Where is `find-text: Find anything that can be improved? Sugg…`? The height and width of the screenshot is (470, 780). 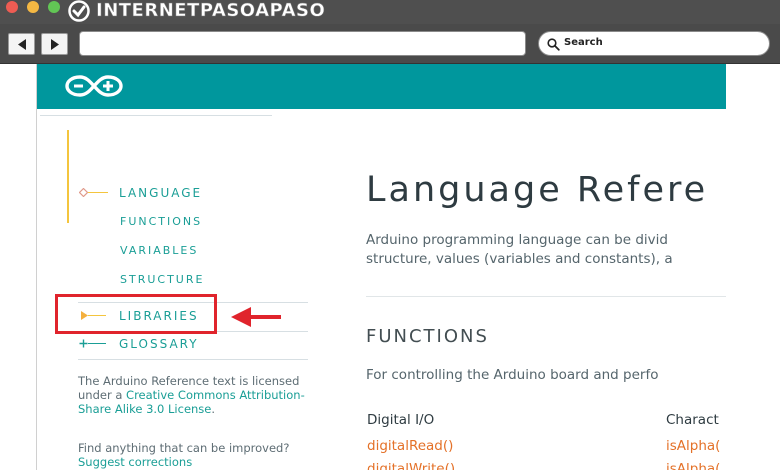
find-text: Find anything that can be improved? Sugg… is located at coordinates (184, 455).